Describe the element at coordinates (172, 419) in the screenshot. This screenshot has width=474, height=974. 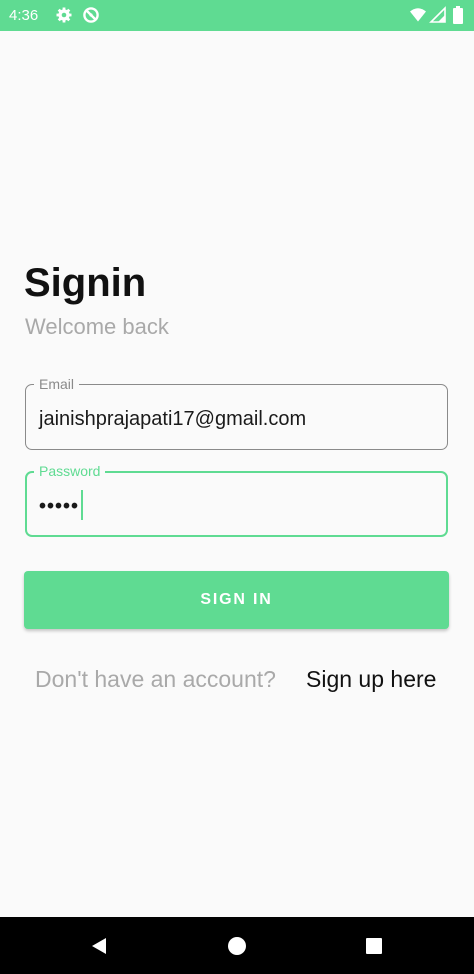
I see `email-field-value: jainishprajapati17@gmail.com` at that location.